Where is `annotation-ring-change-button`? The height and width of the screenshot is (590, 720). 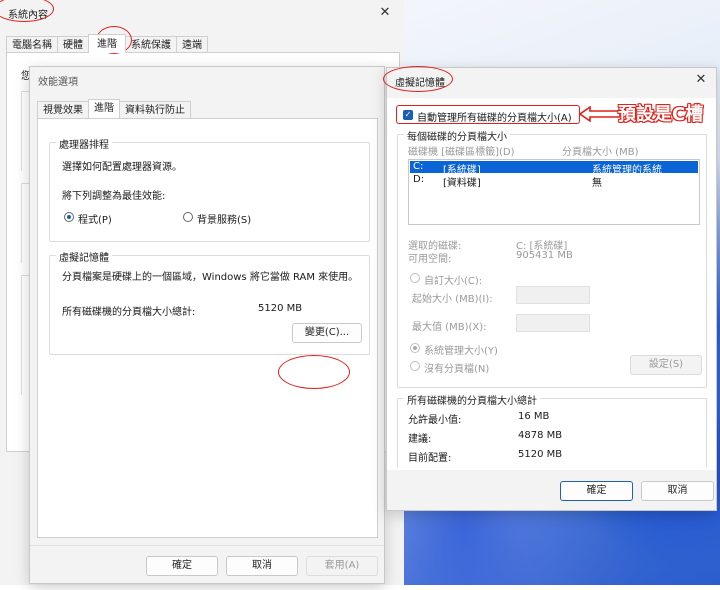
annotation-ring-change-button is located at coordinates (314, 372).